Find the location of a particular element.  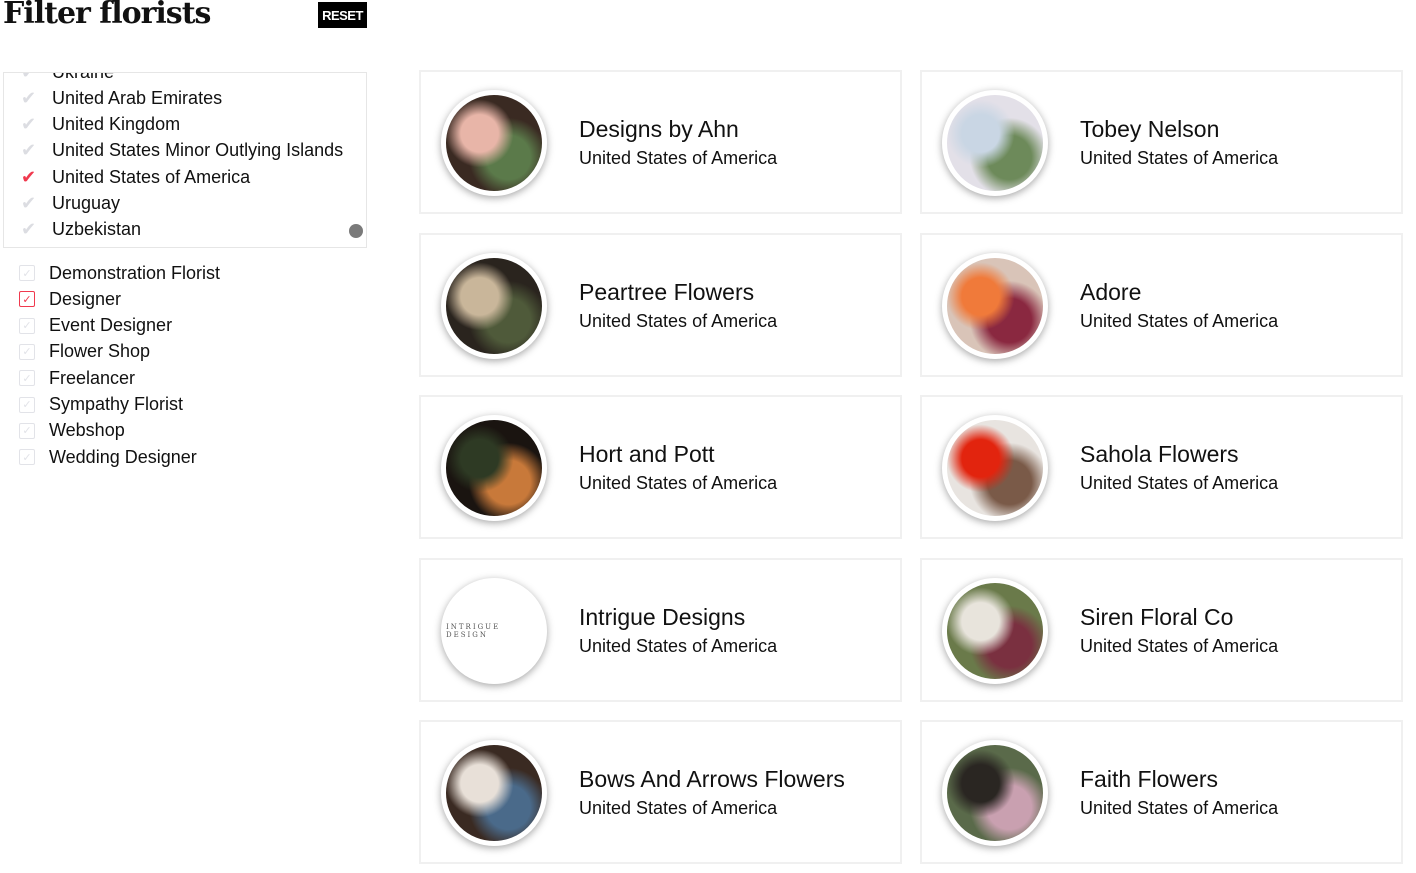

type-option: ✓ Event Designer is located at coordinates (95, 326).